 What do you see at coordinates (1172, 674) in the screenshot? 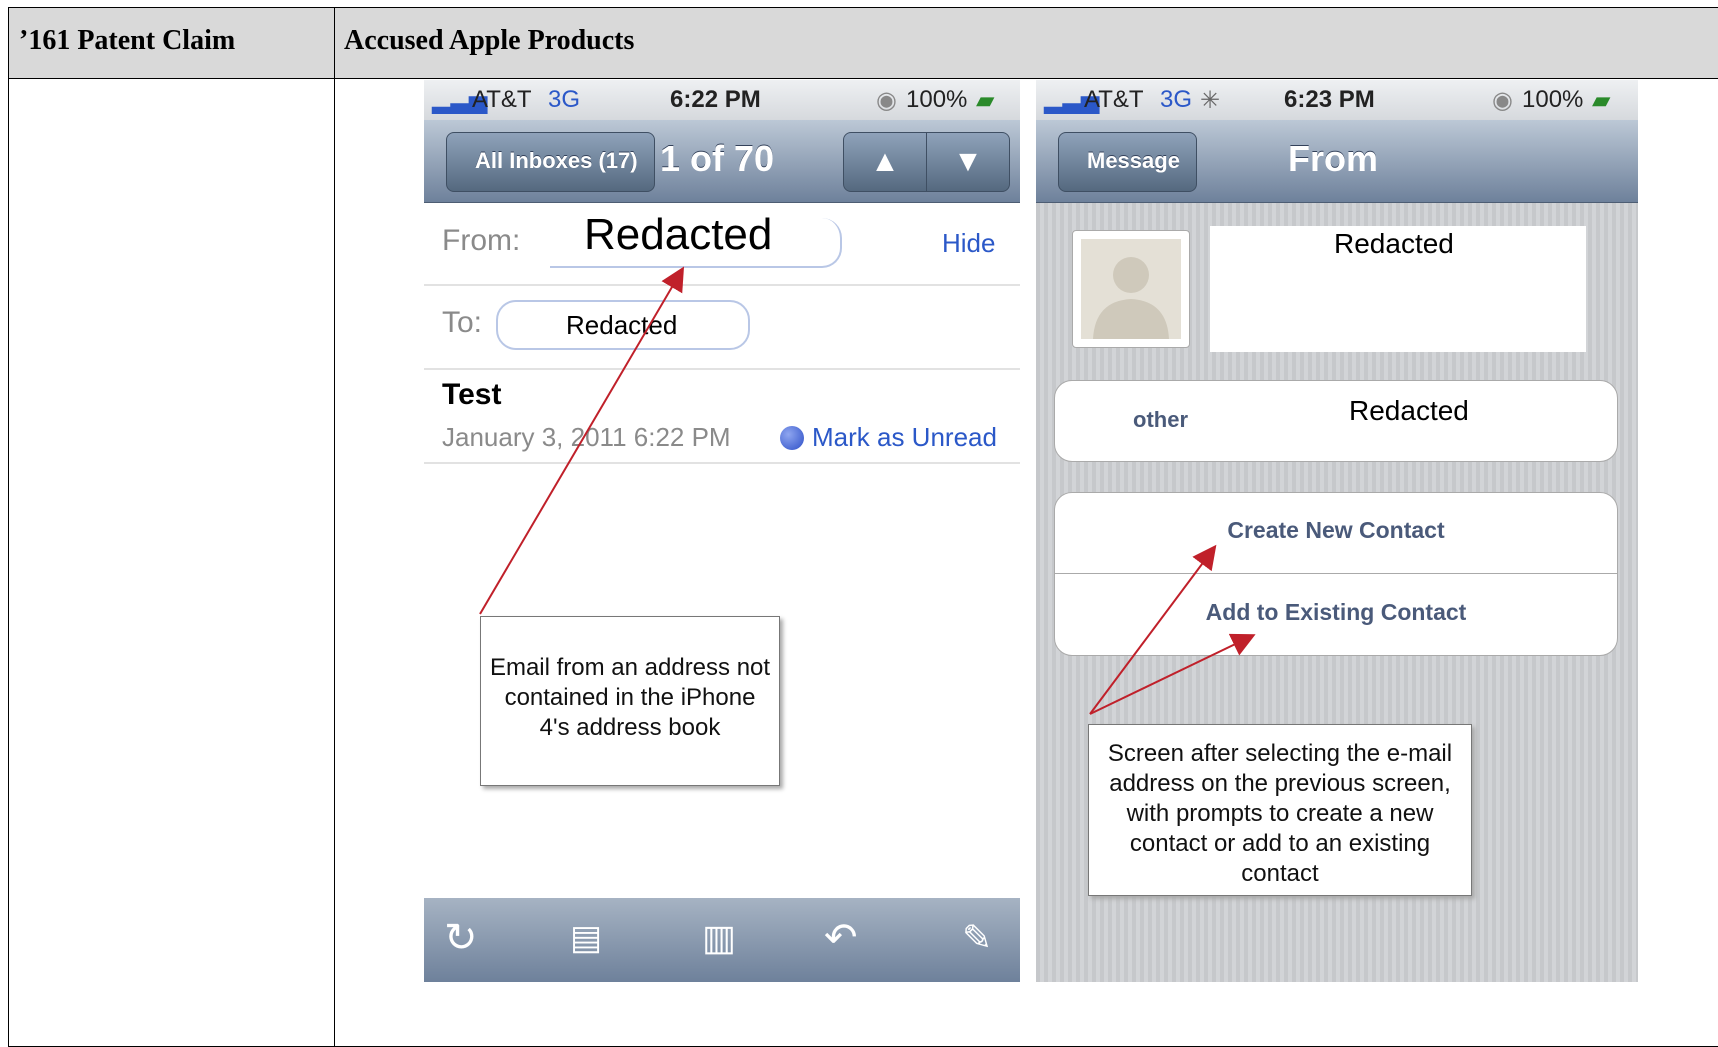
I see `arrow-to-add-existing` at bounding box center [1172, 674].